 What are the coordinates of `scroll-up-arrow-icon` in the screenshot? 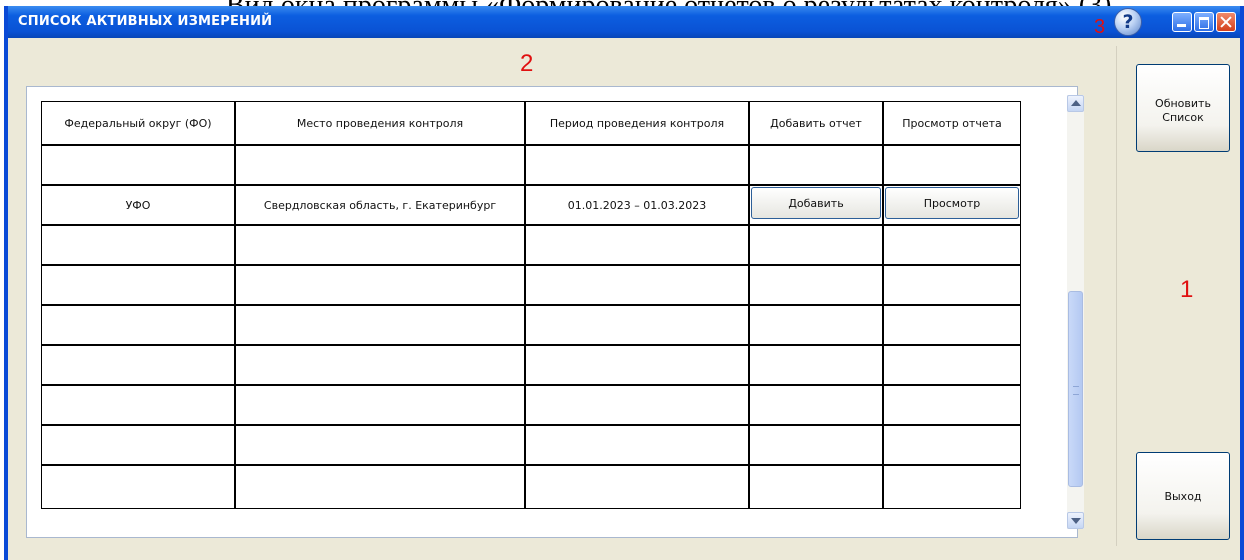 It's located at (1075, 103).